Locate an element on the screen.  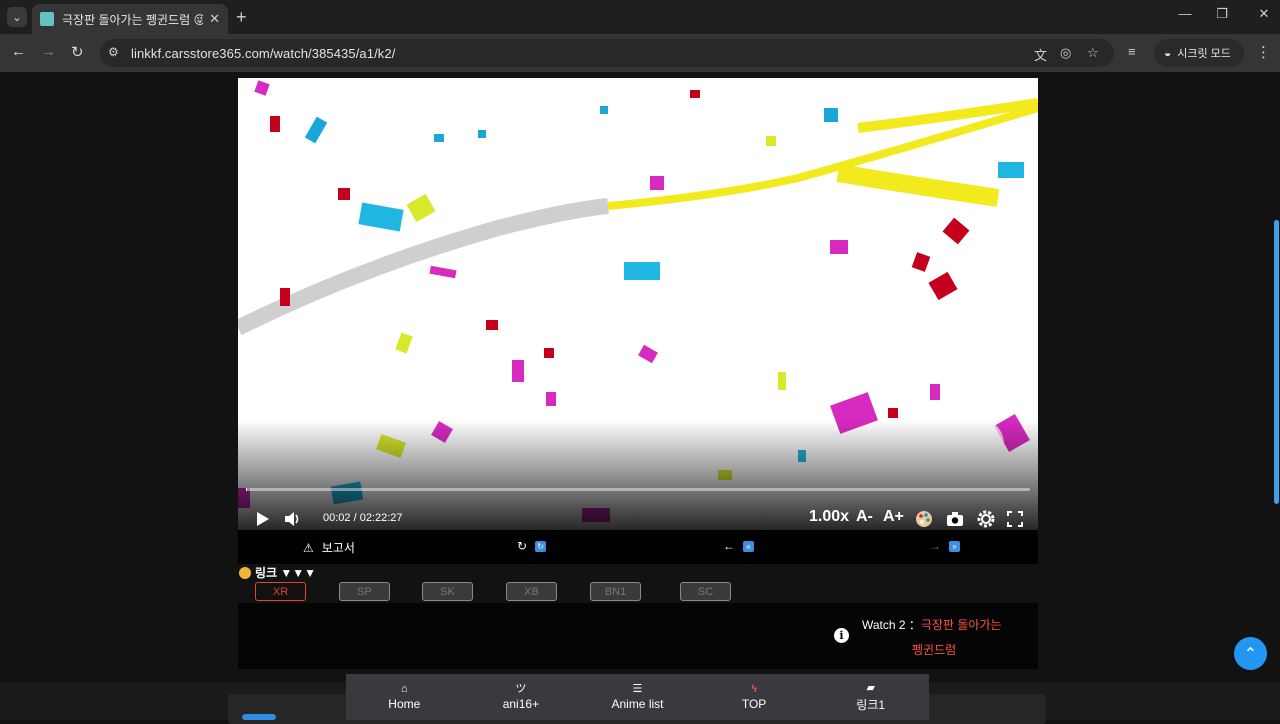
tab-title: 극장판 돌아가는 펭귄드럼 😜 is located at coordinates (133, 19).